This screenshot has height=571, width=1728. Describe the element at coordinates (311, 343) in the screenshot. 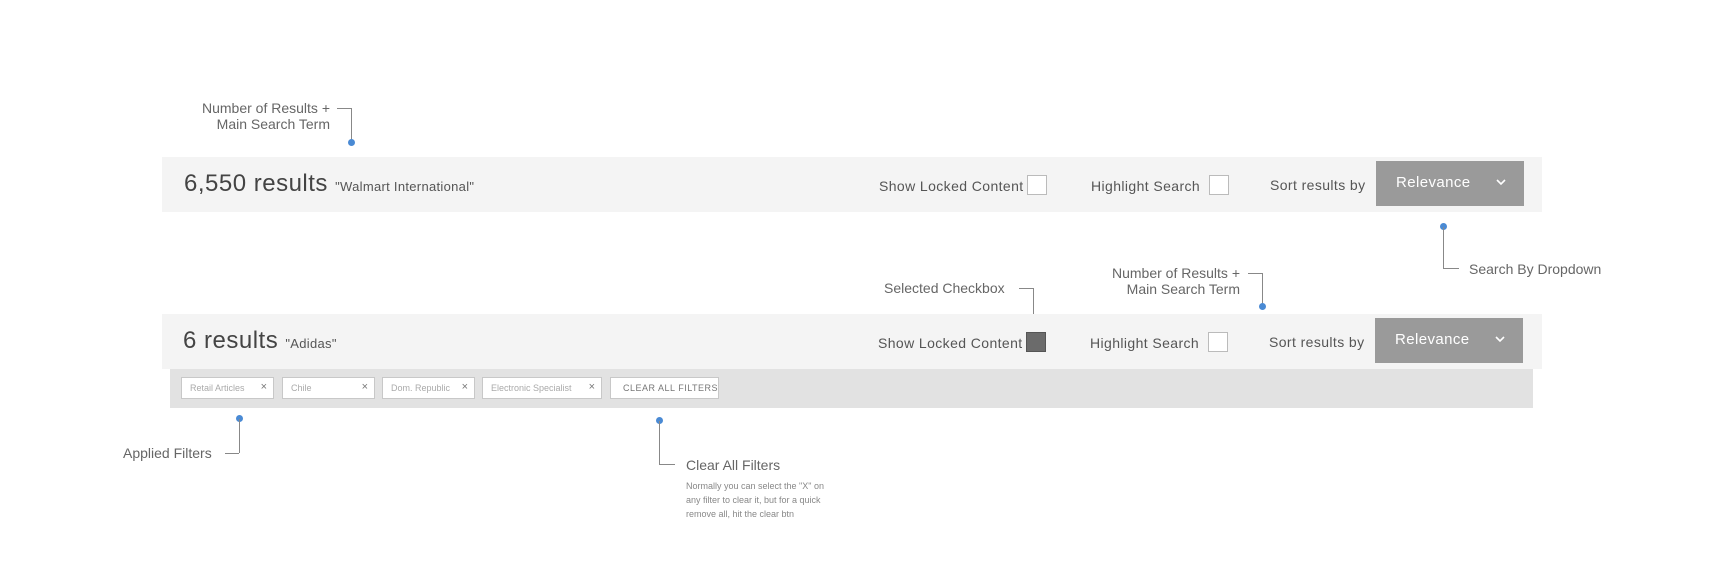

I see `search-term: "Adidas"` at that location.